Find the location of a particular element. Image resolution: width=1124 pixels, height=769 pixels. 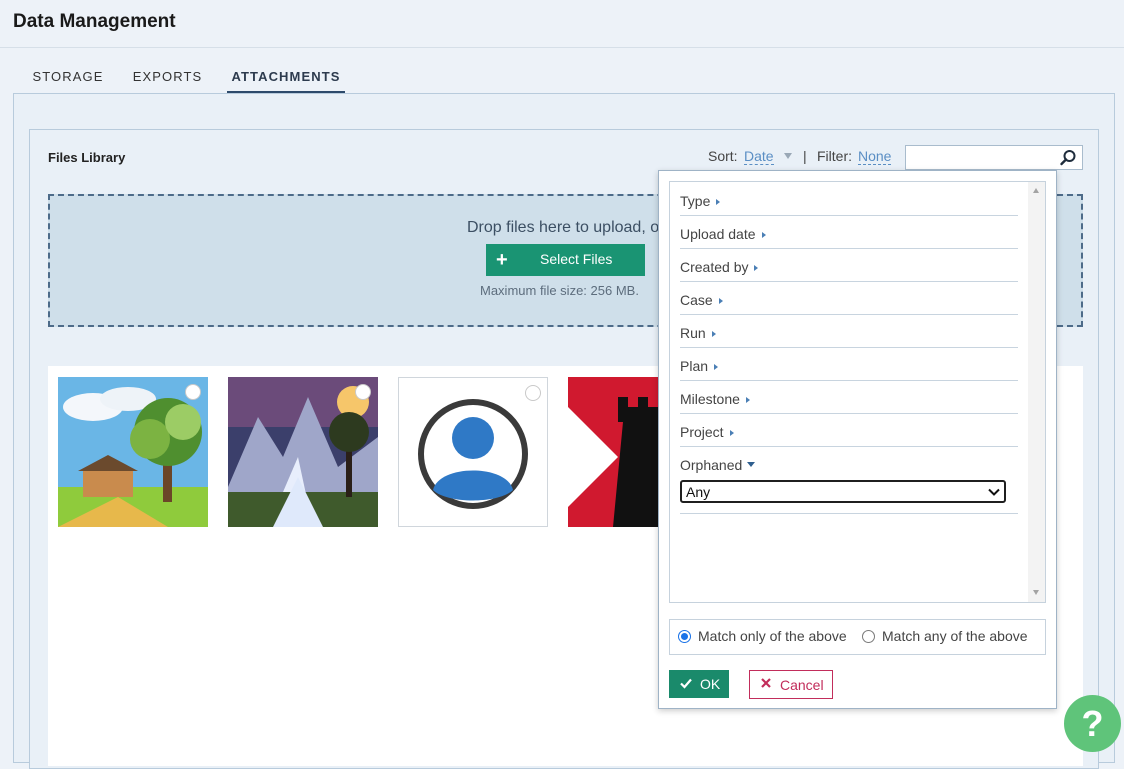

select-files-label: Select Files is located at coordinates (576, 259).